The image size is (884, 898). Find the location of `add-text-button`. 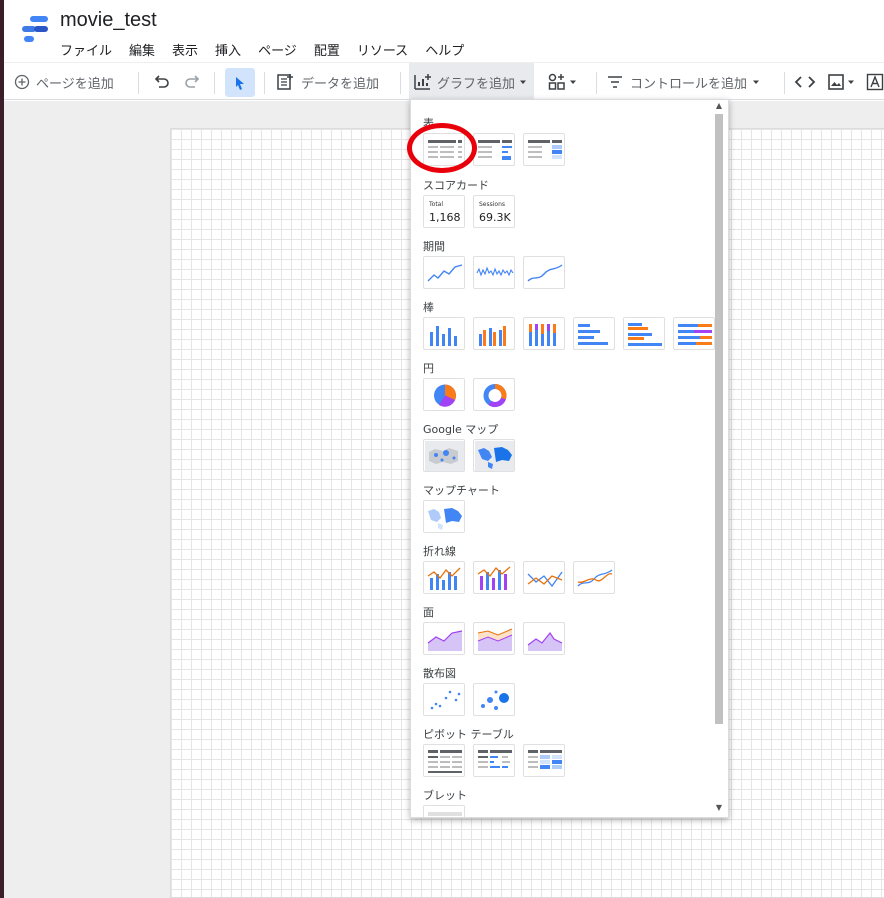

add-text-button is located at coordinates (875, 82).